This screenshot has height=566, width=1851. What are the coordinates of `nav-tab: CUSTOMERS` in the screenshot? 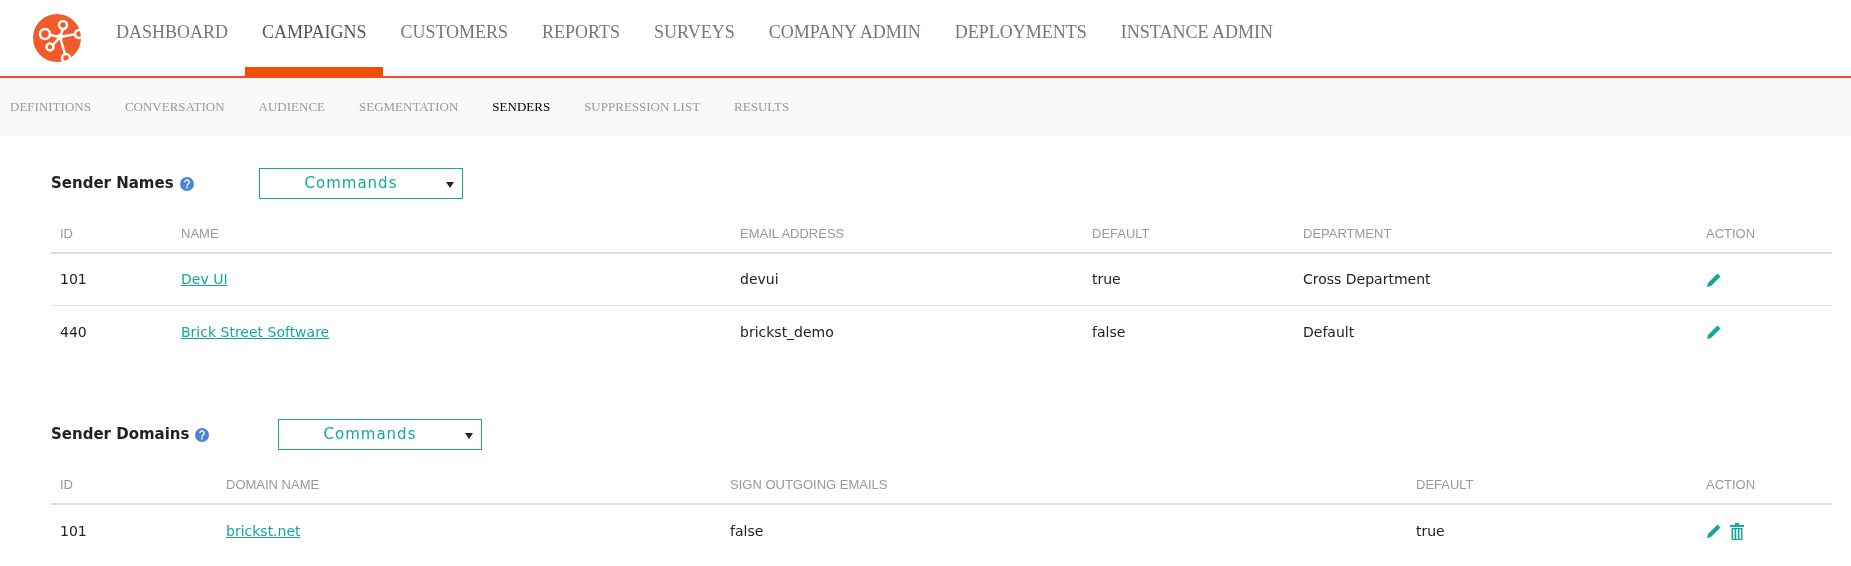 It's located at (454, 38).